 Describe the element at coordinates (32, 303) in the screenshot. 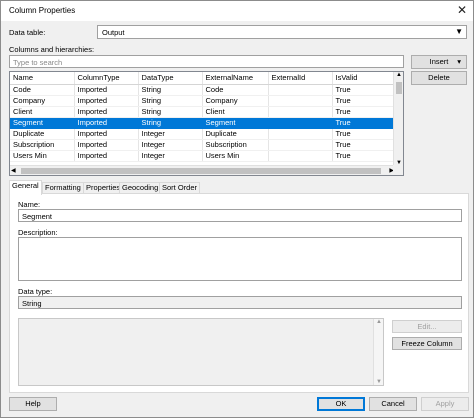

I see `datatype-value: String` at that location.